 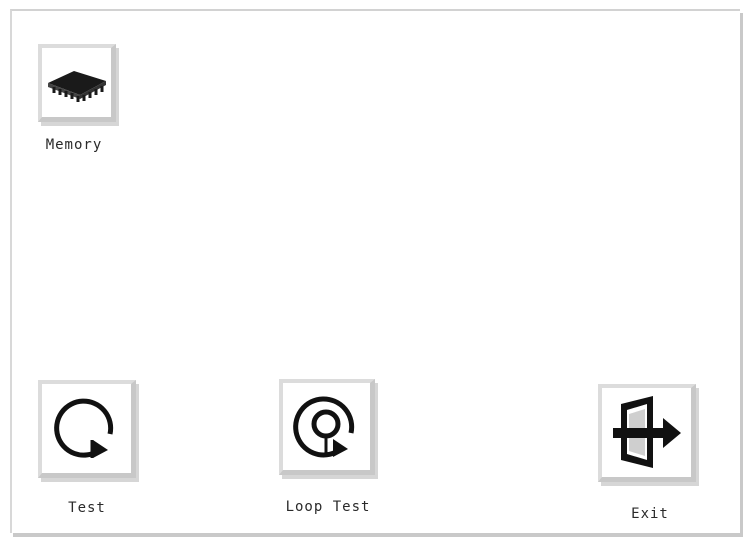 What do you see at coordinates (328, 507) in the screenshot?
I see `loop-test-label: Loop Test` at bounding box center [328, 507].